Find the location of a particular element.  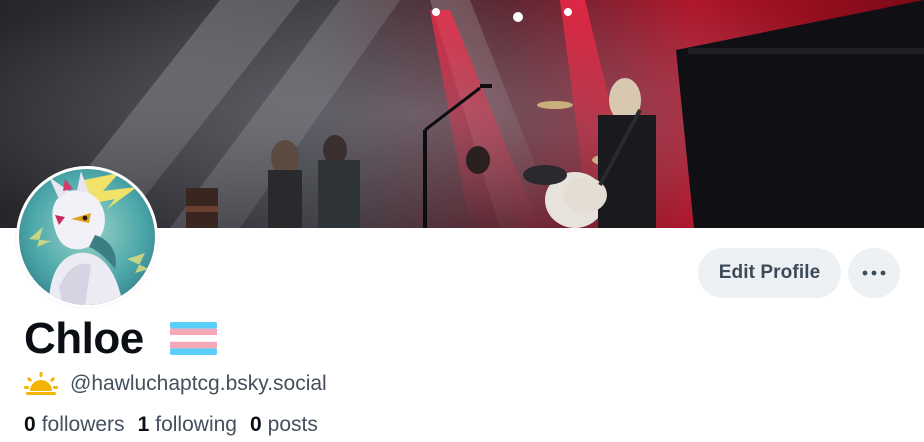

profile-avatar is located at coordinates (87, 237).